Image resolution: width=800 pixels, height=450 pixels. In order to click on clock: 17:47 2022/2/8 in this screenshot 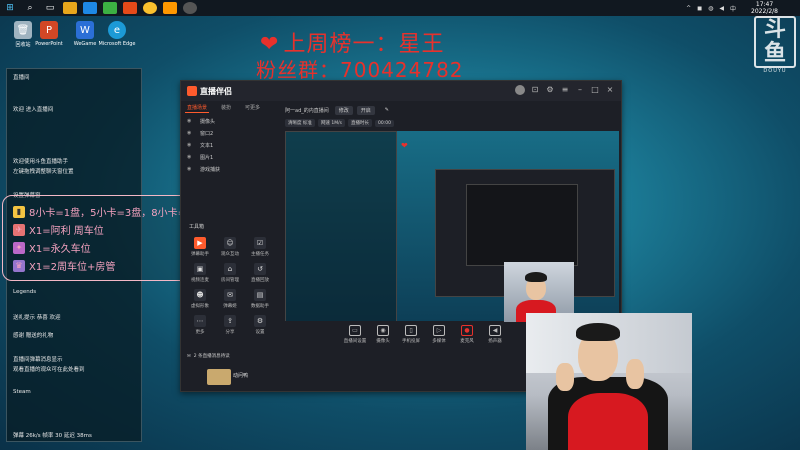, I will do `click(764, 8)`.